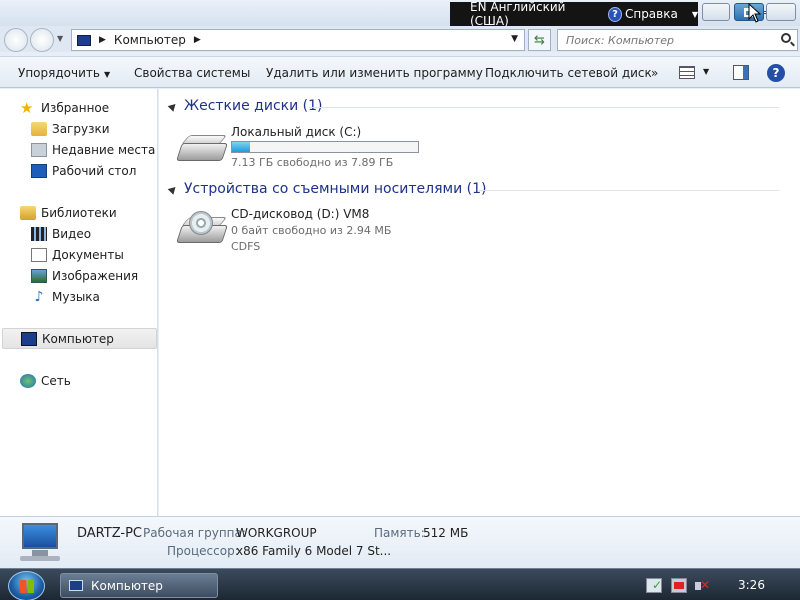  I want to click on mouse-cursor-icon, so click(755, 13).